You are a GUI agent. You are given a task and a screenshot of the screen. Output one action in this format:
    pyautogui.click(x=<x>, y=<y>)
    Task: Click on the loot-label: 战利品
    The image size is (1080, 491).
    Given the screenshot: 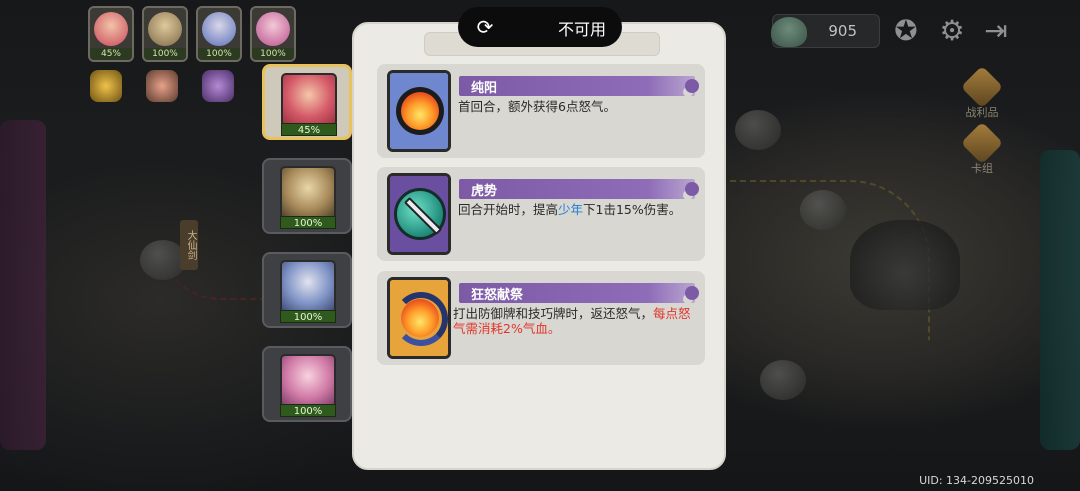 What is the action you would take?
    pyautogui.click(x=982, y=112)
    